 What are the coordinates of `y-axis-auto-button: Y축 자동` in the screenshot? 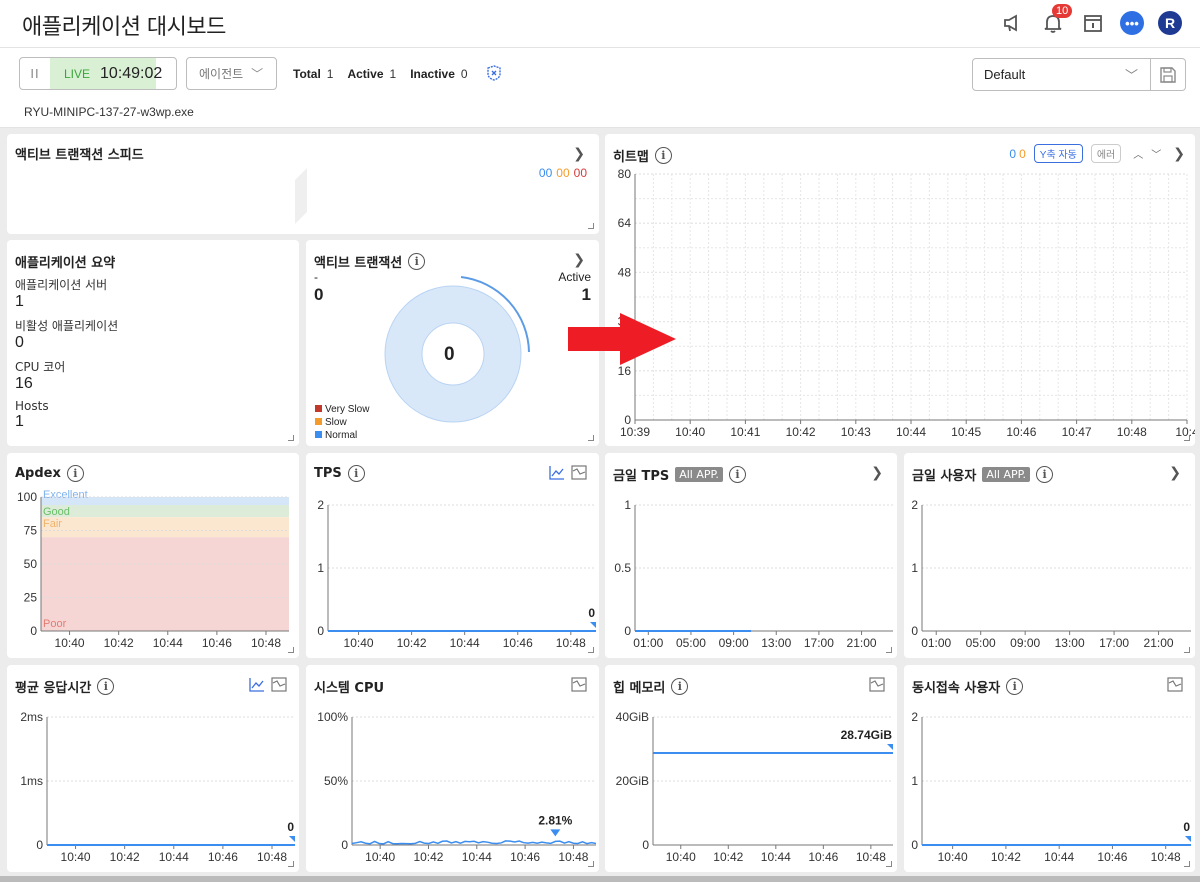 It's located at (1058, 153).